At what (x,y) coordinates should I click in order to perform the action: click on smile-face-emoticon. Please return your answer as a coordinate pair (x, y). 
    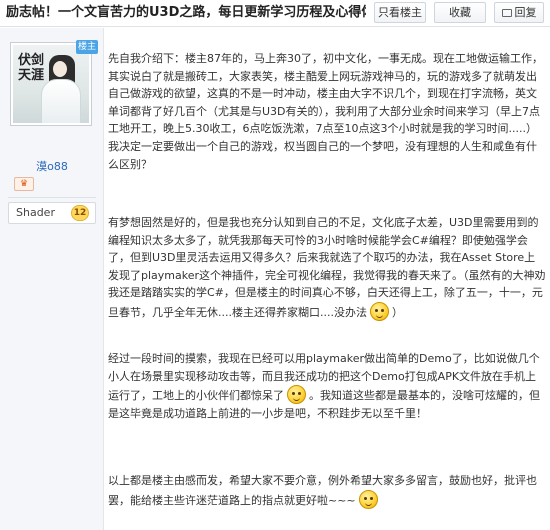
    Looking at the image, I should click on (368, 499).